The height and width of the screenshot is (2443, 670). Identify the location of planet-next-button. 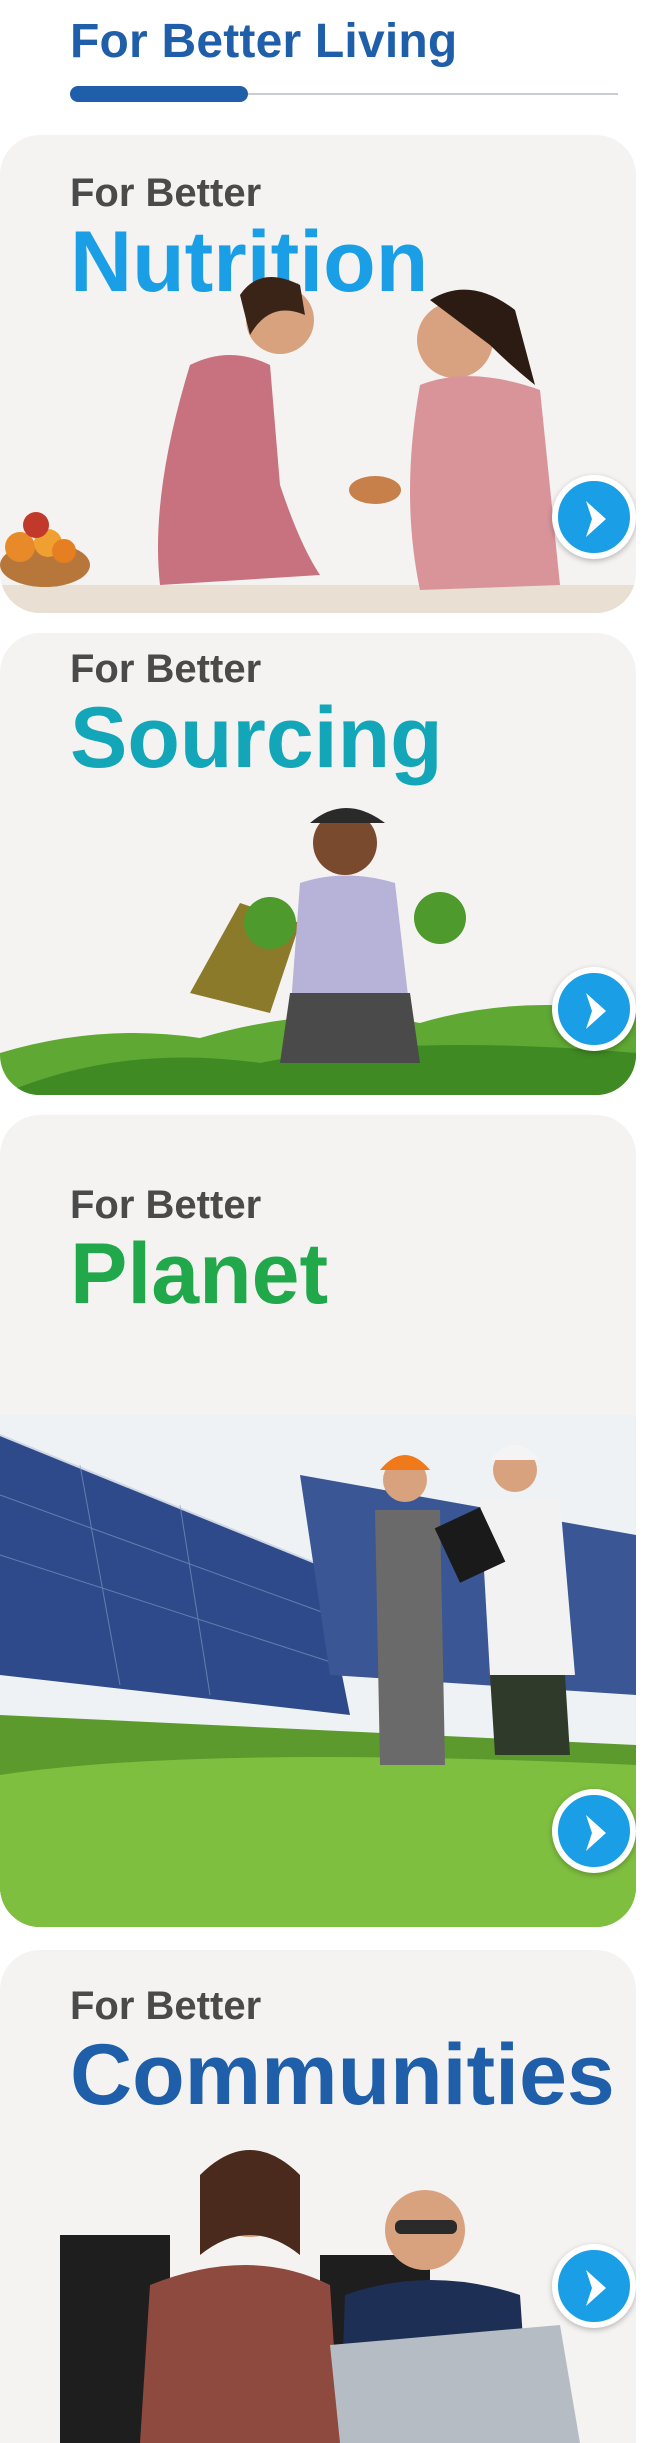
(594, 1831).